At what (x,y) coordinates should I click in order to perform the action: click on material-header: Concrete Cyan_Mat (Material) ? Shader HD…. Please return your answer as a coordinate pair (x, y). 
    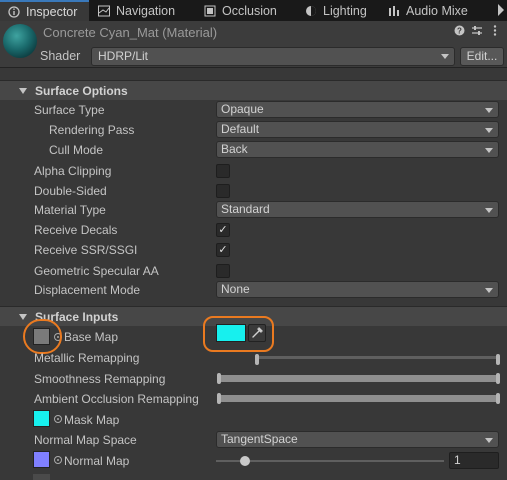
    Looking at the image, I should click on (253, 44).